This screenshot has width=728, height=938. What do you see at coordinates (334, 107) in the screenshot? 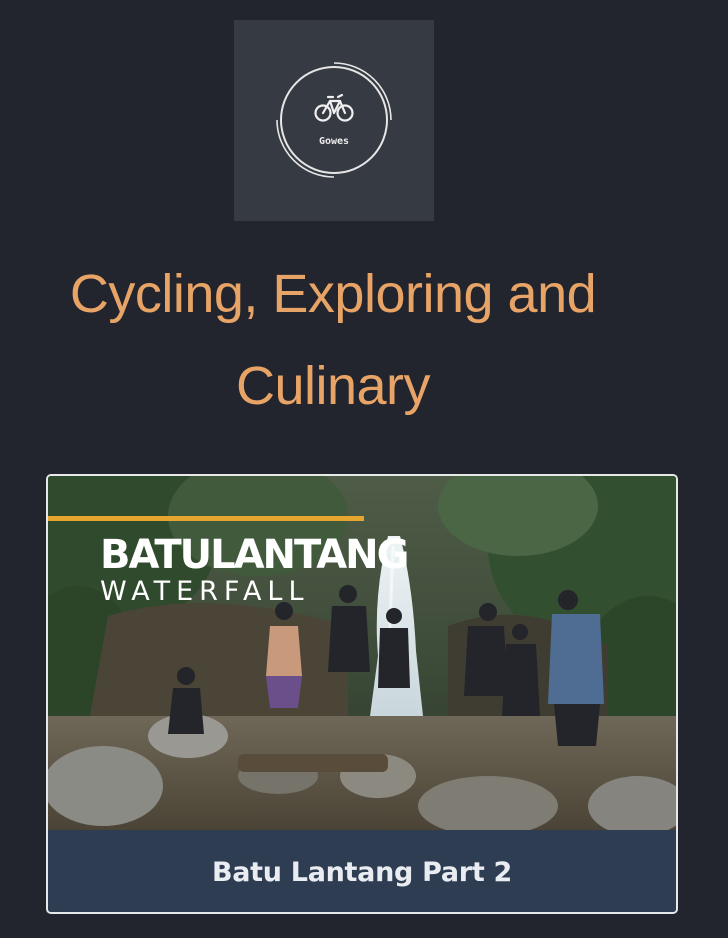
I see `bicycle-icon` at bounding box center [334, 107].